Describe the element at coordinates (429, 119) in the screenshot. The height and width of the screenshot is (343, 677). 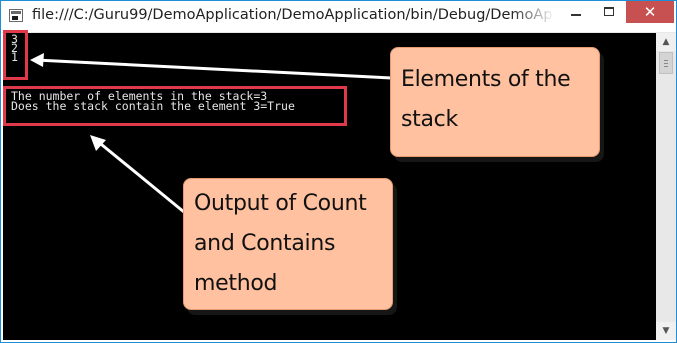
I see `elements-callout-line-2: stack` at that location.